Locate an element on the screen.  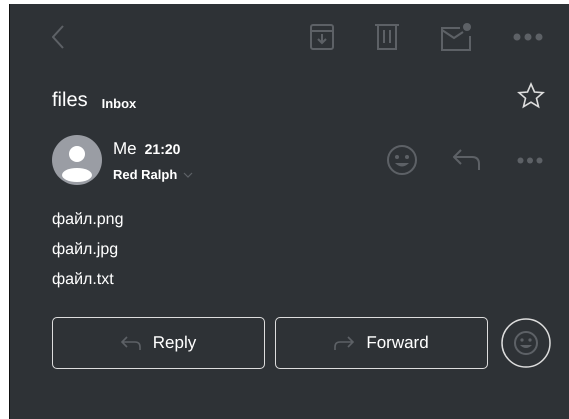
sender-name: Me is located at coordinates (125, 149).